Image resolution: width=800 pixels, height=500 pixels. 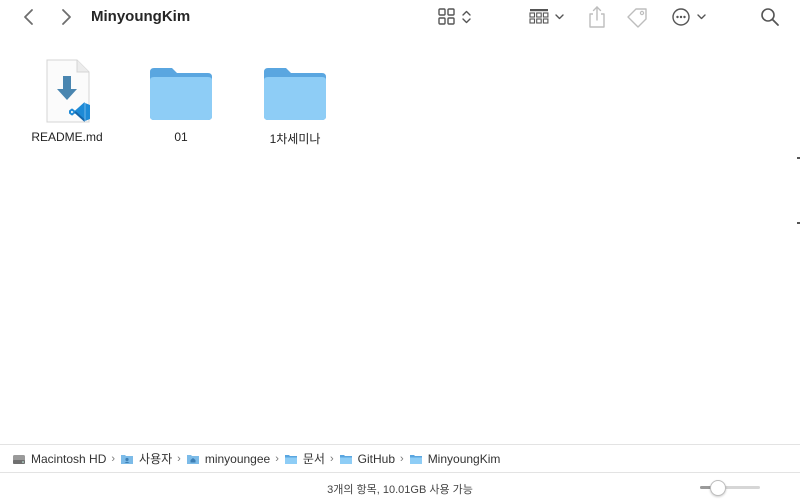 What do you see at coordinates (192, 459) in the screenshot?
I see `home-folder-icon` at bounding box center [192, 459].